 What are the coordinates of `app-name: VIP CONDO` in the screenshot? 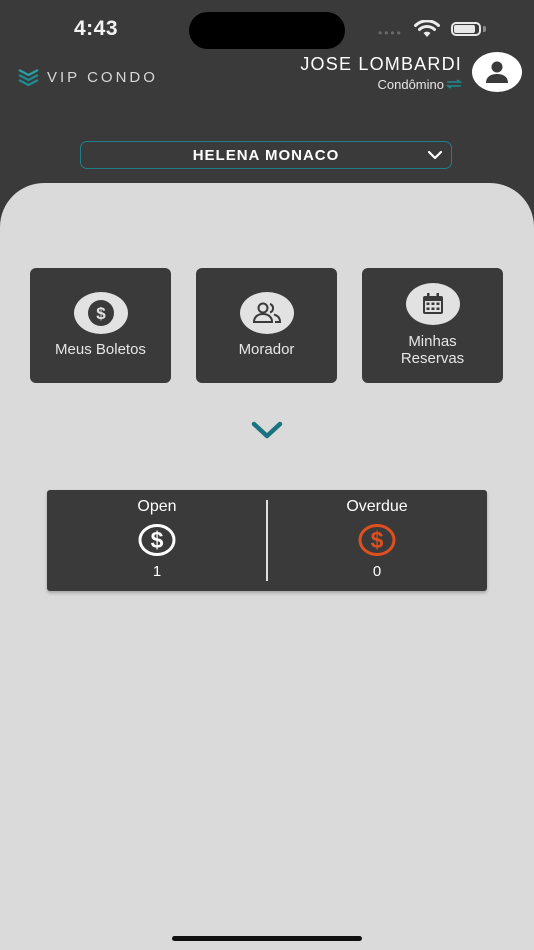 It's located at (102, 77).